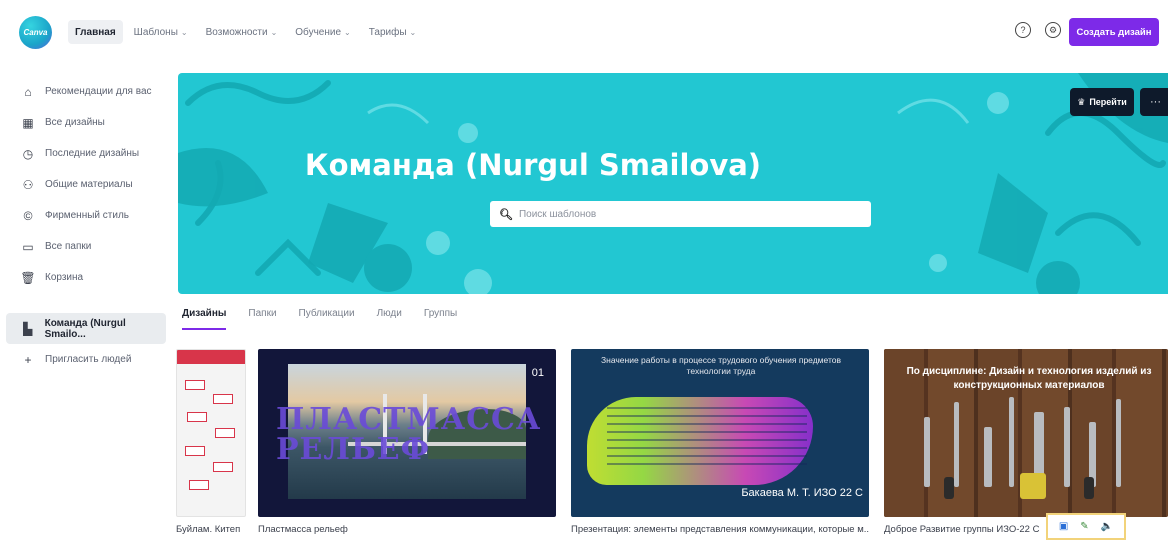 The height and width of the screenshot is (540, 1168). What do you see at coordinates (35, 32) in the screenshot?
I see `canva-logo: Canva` at bounding box center [35, 32].